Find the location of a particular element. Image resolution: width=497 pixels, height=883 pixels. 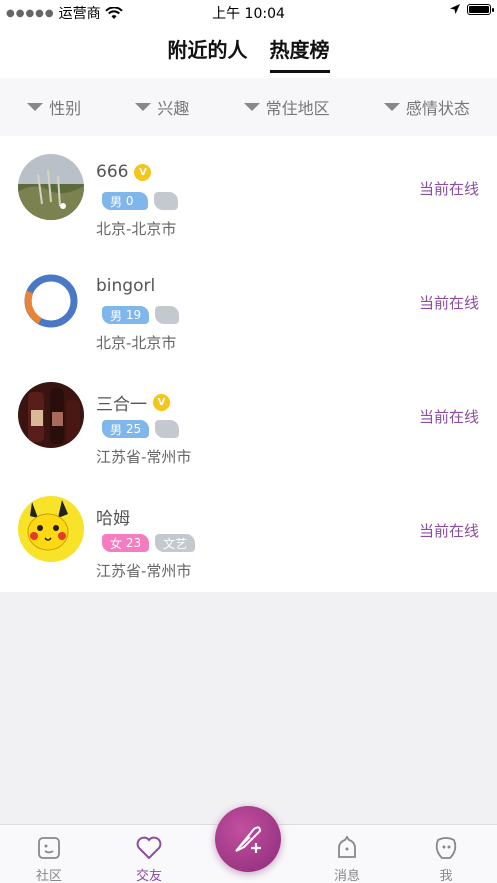

filter-label: 感情状态 is located at coordinates (437, 108).